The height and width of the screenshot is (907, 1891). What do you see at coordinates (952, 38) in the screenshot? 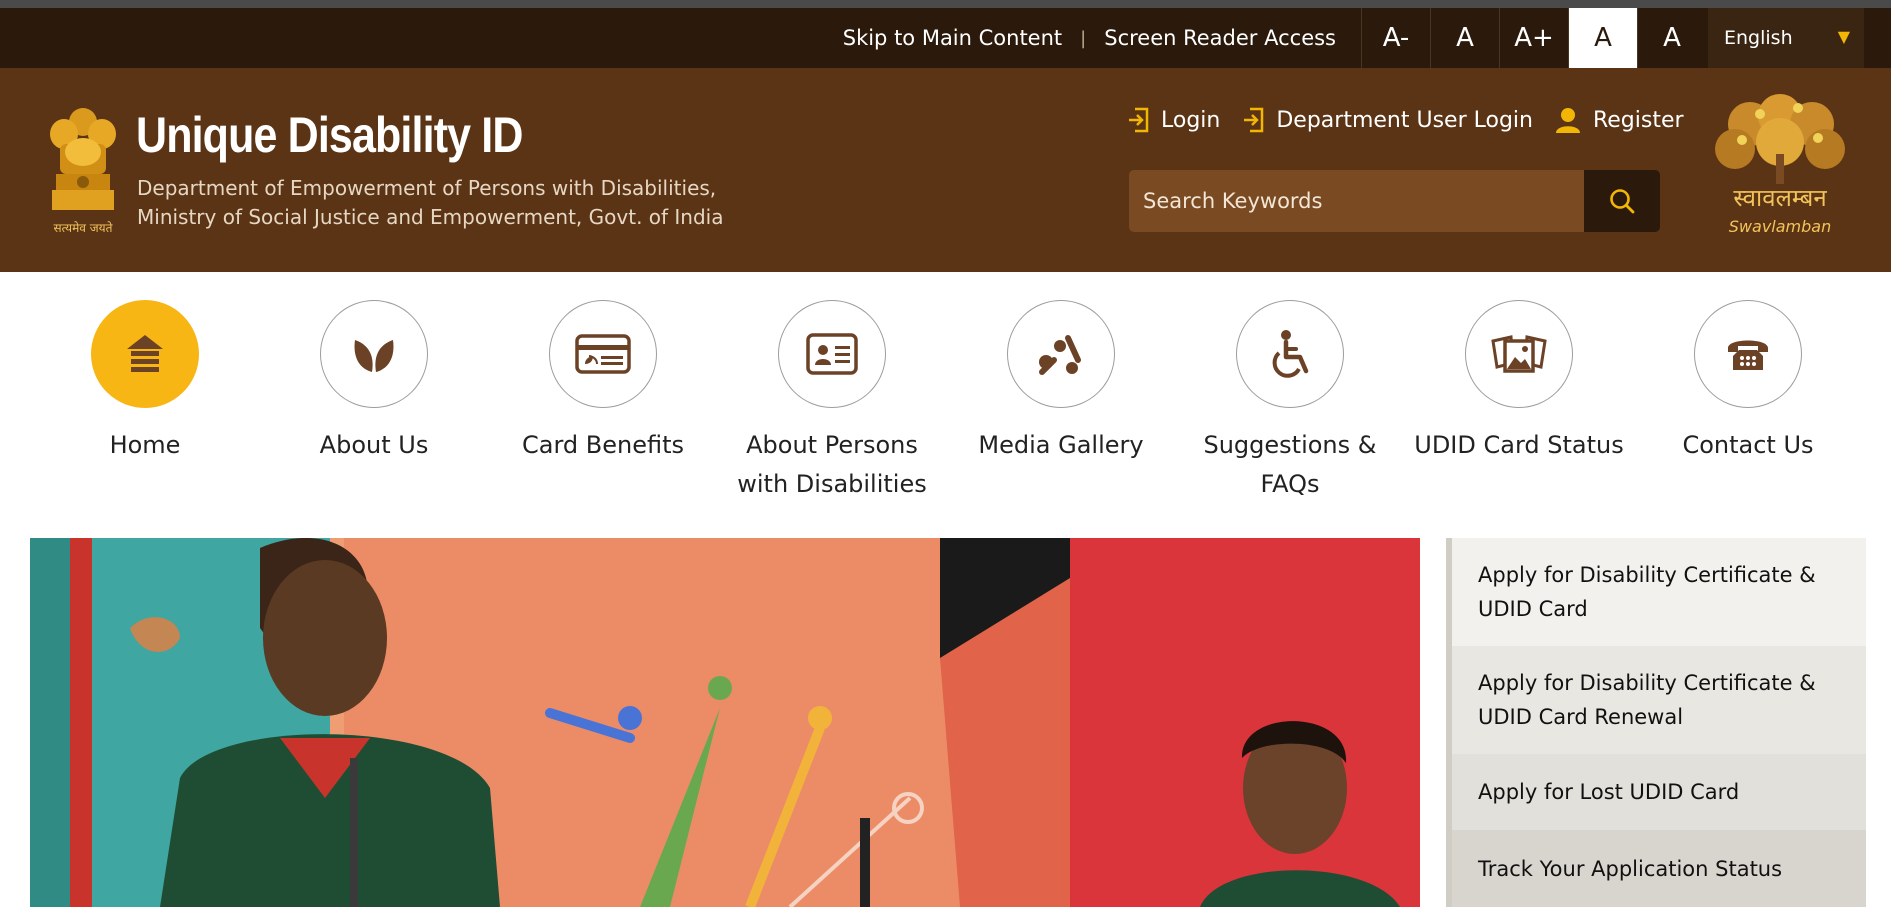
I see `skip-to-main-link: Skip to Main Content` at bounding box center [952, 38].